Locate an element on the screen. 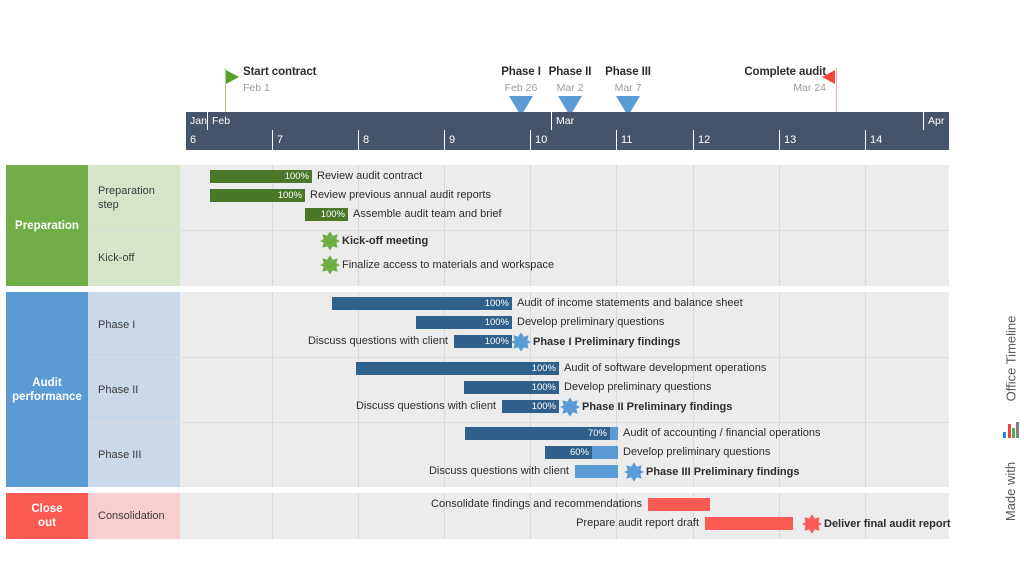 This screenshot has width=1024, height=576. end-flag-icon is located at coordinates (828, 77).